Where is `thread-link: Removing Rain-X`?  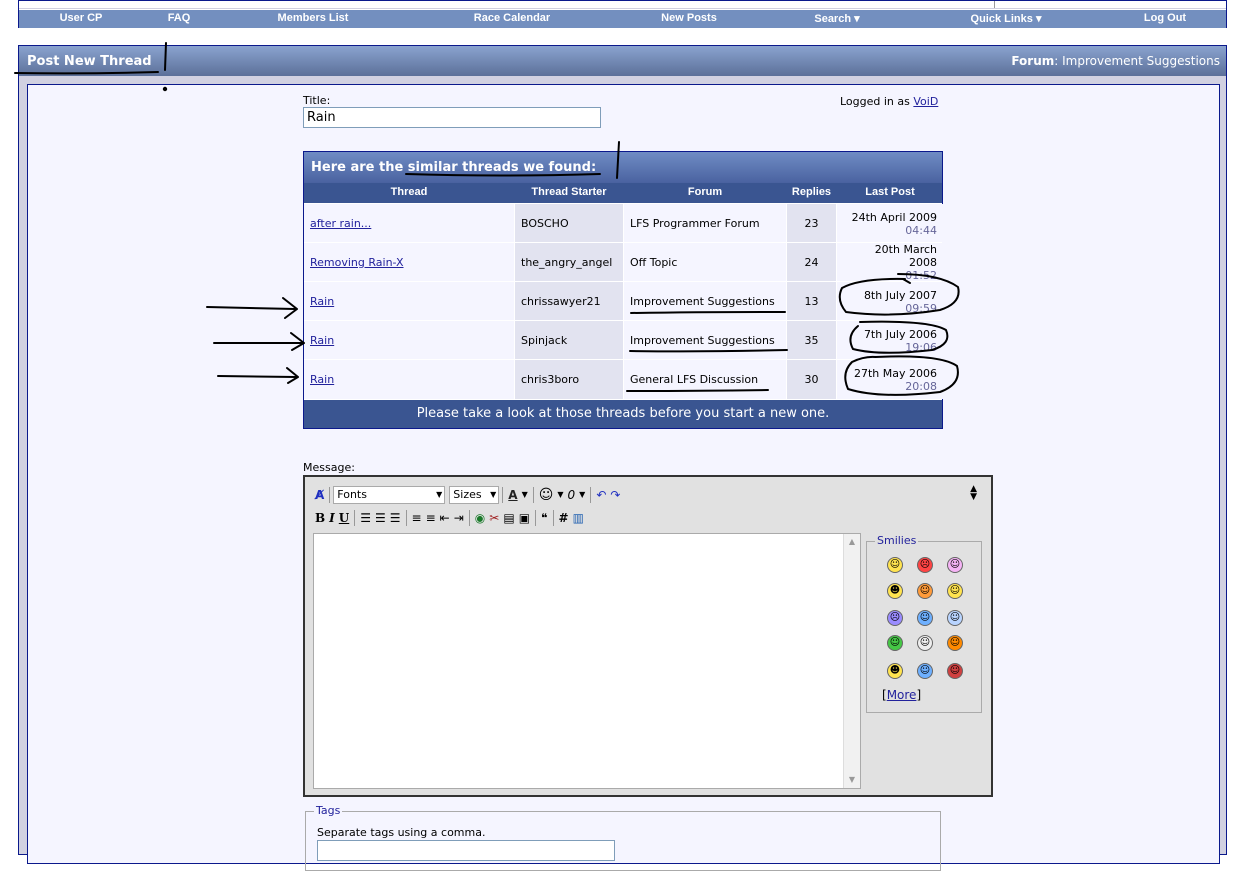 thread-link: Removing Rain-X is located at coordinates (357, 262).